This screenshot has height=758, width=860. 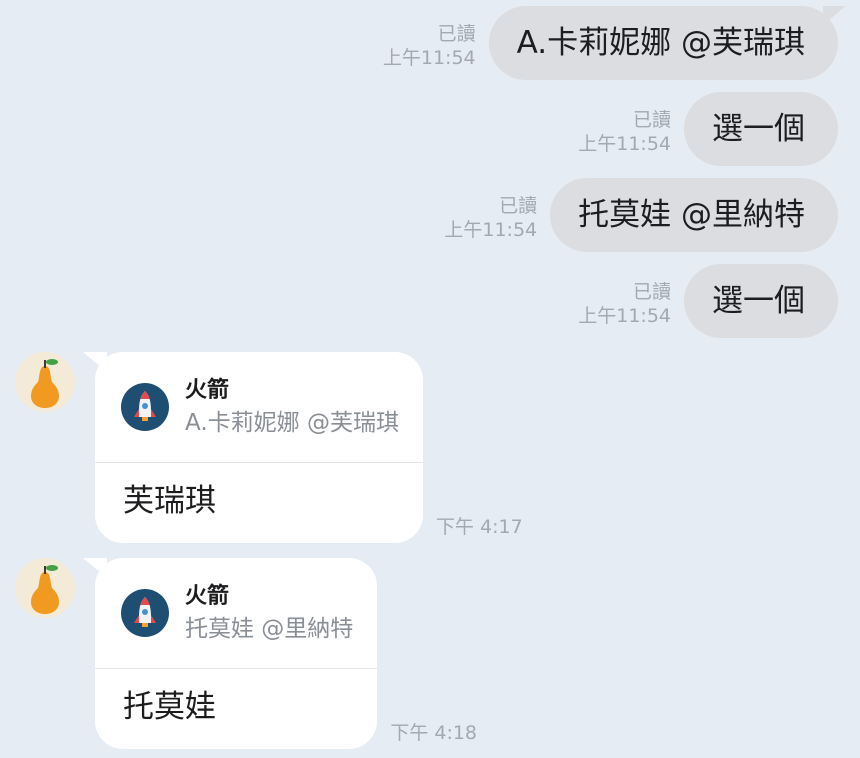 I want to click on reply-message-bubble: 火箭 托莫娃 @里納特 托莫娃, so click(x=236, y=653).